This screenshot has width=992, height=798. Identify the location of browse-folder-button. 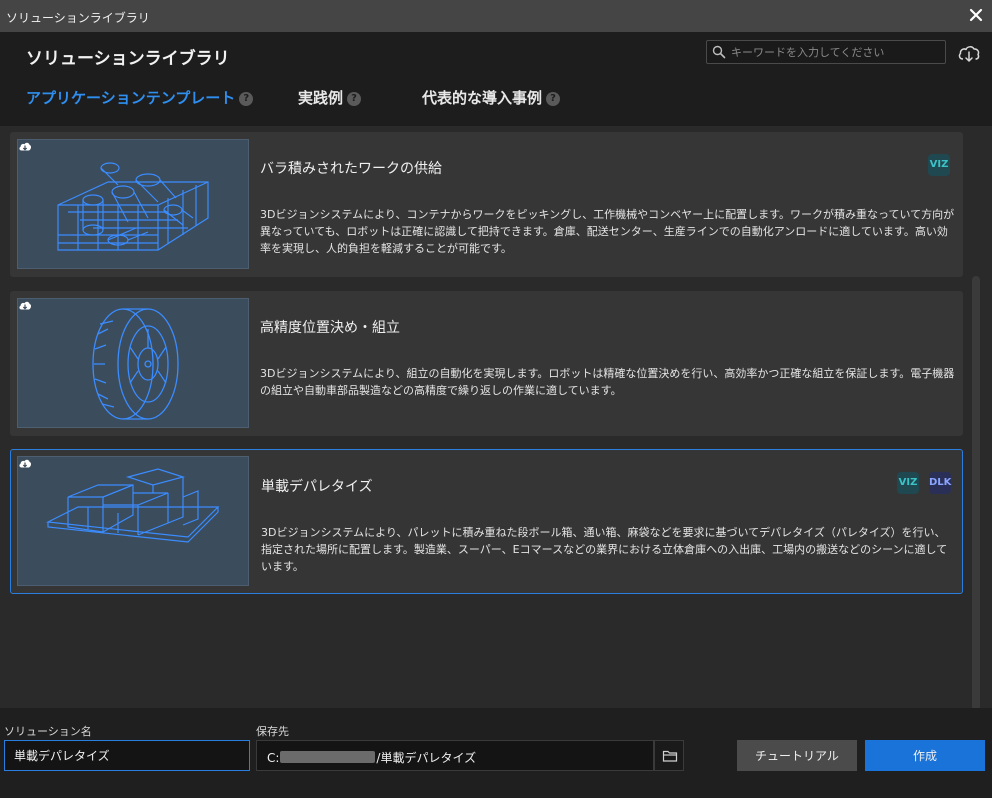
(669, 755).